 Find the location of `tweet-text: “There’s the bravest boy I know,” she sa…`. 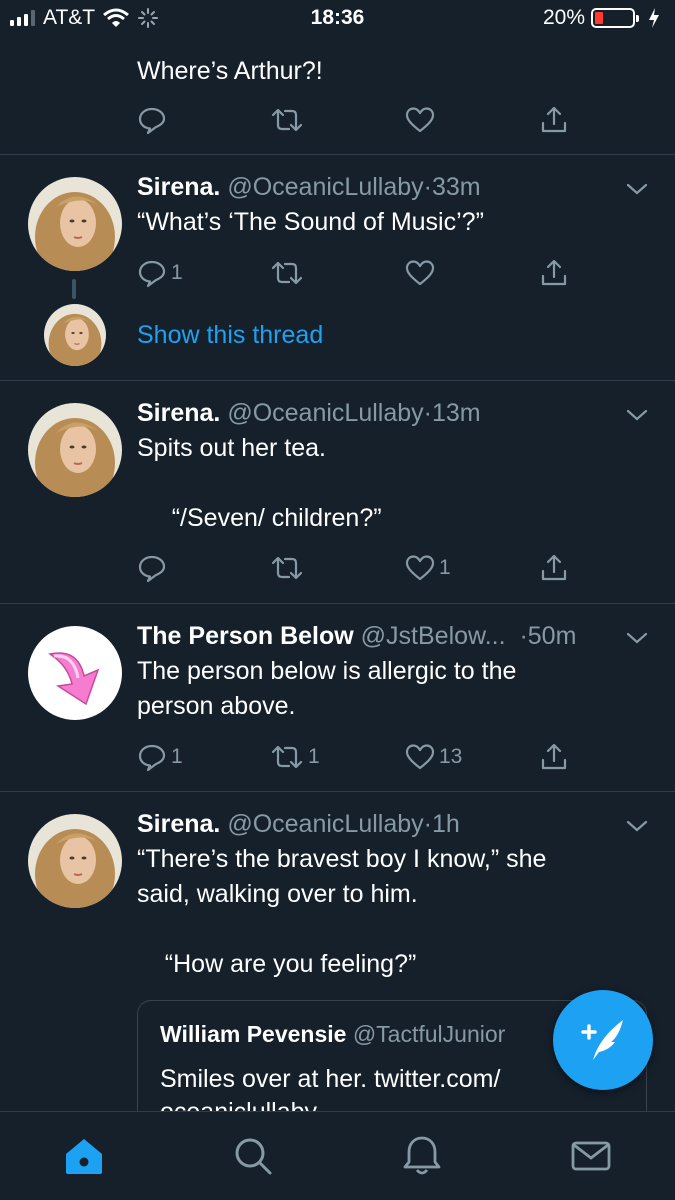

tweet-text: “There’s the bravest boy I know,” she sa… is located at coordinates (342, 911).